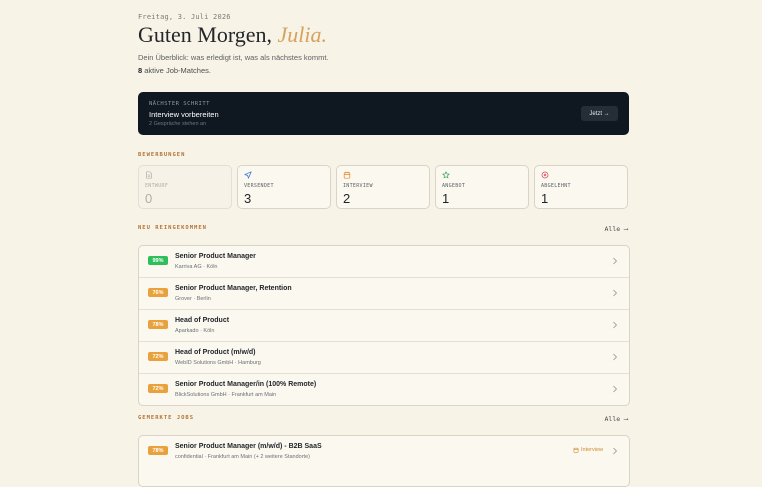 The height and width of the screenshot is (487, 762). I want to click on interview-status: Interview, so click(588, 450).